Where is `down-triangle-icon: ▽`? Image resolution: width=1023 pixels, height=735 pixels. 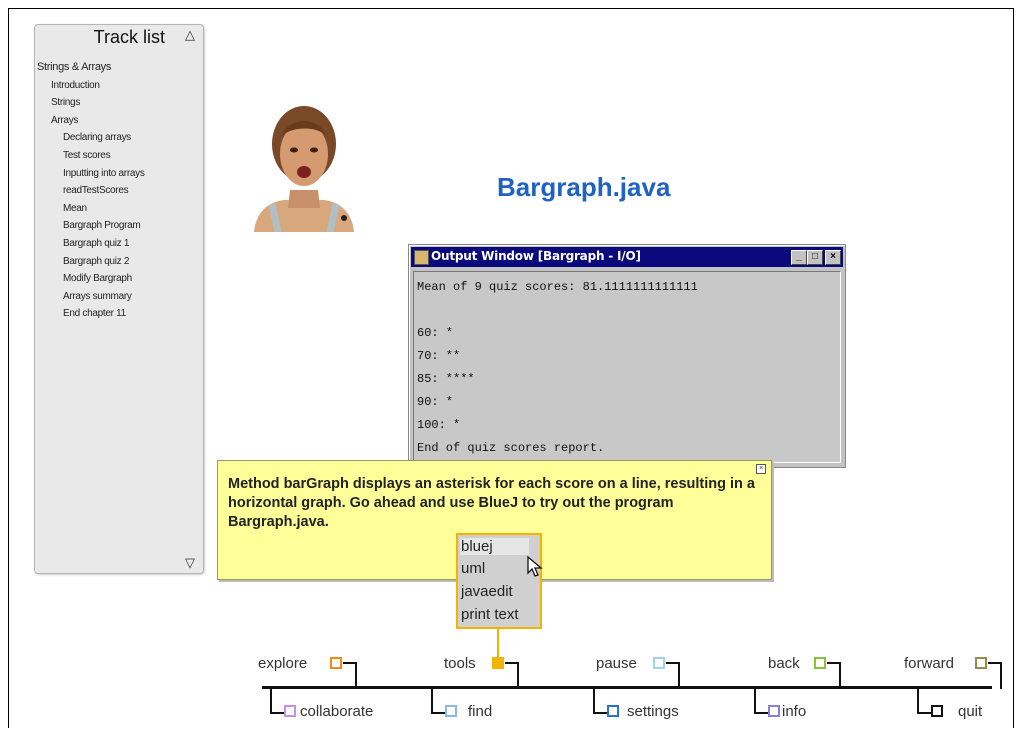 down-triangle-icon: ▽ is located at coordinates (190, 563).